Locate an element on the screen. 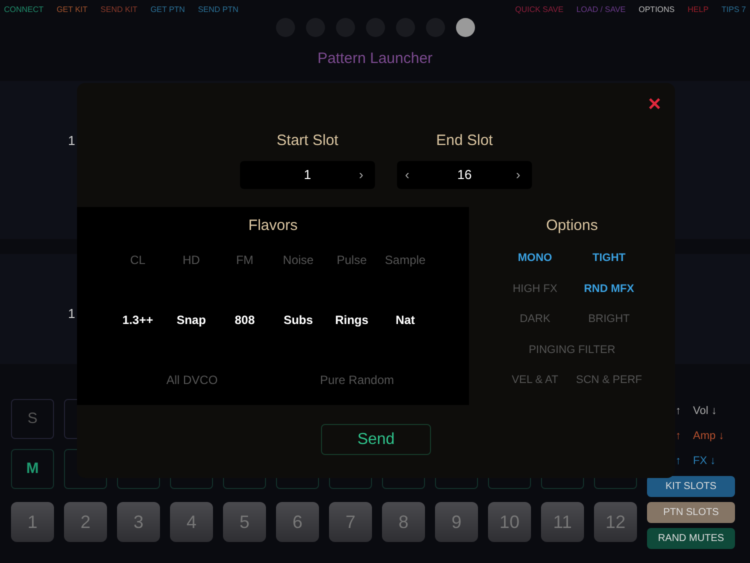  flavor-toggle: Snap is located at coordinates (191, 320).